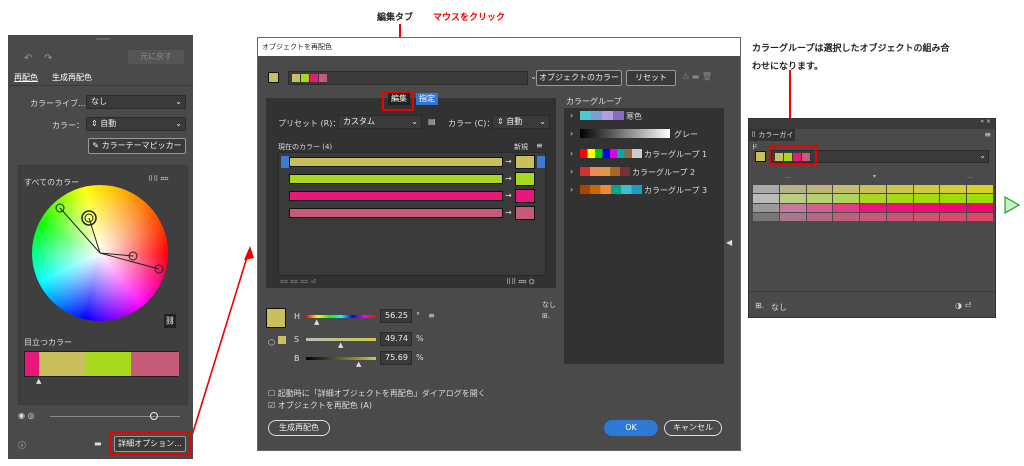 The height and width of the screenshot is (466, 1024). What do you see at coordinates (150, 443) in the screenshot?
I see `highlight-adv-options` at bounding box center [150, 443].